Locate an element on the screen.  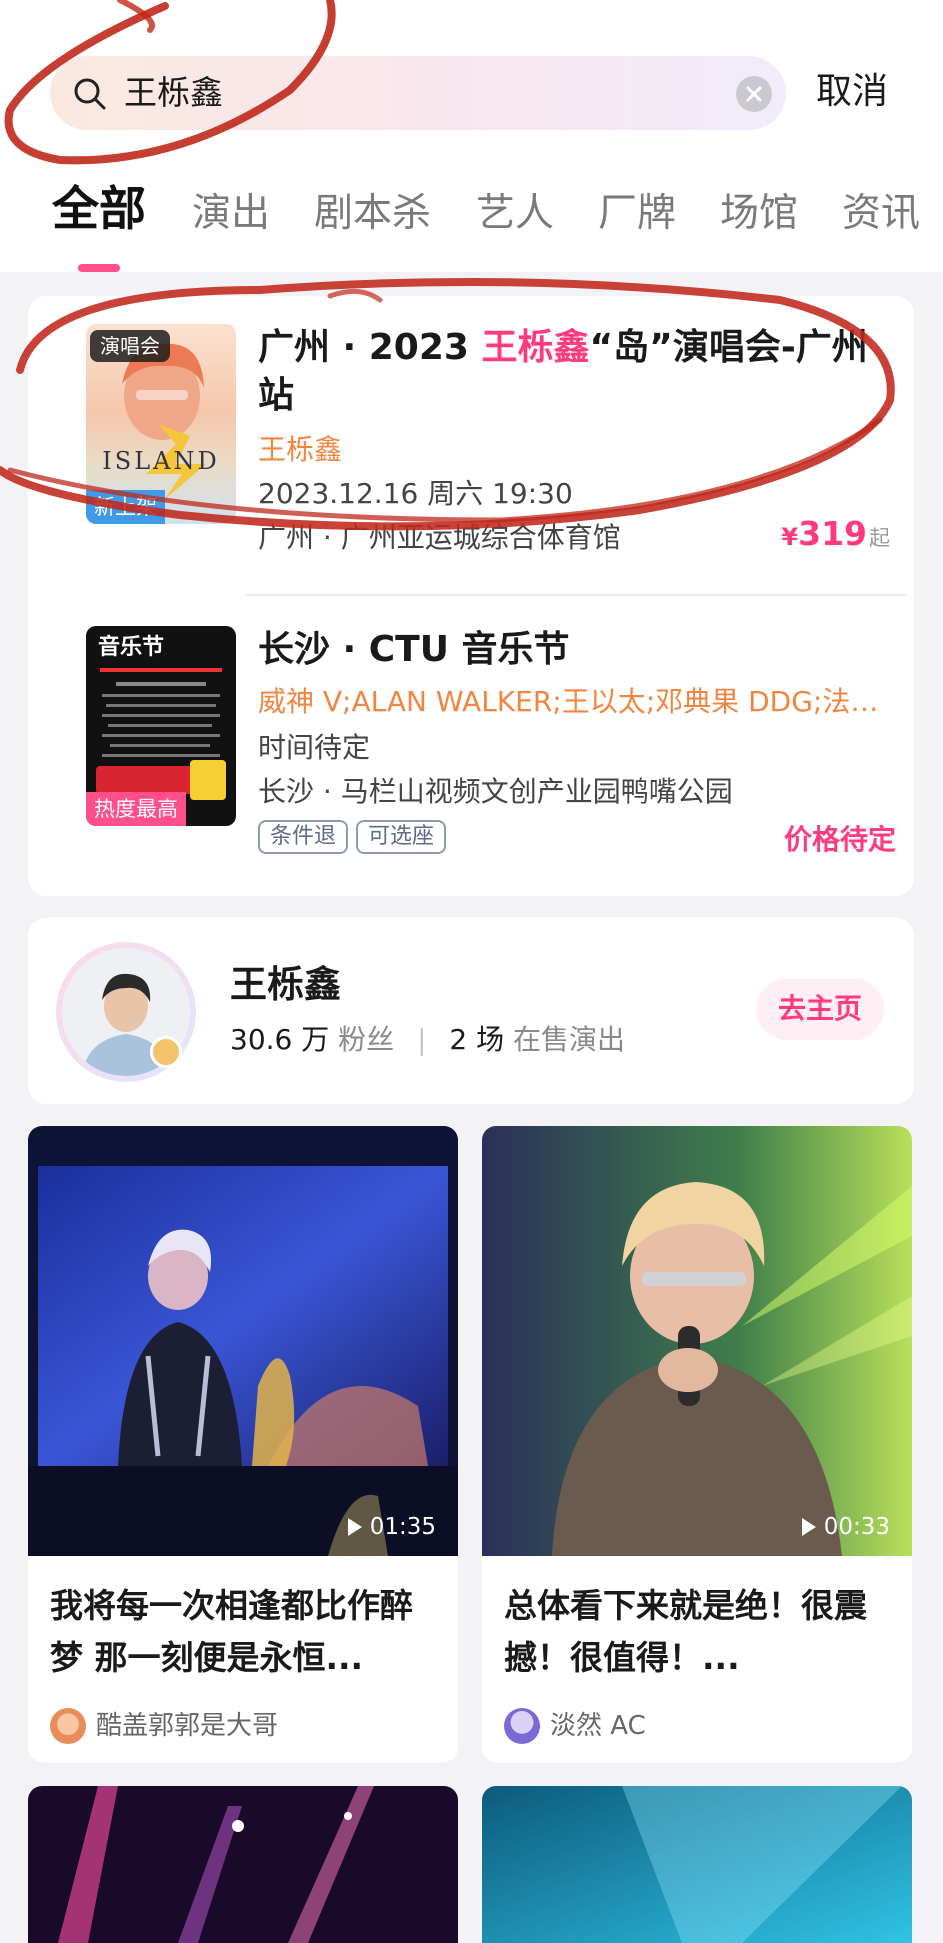
poster-category-tag: 演唱会 is located at coordinates (130, 346).